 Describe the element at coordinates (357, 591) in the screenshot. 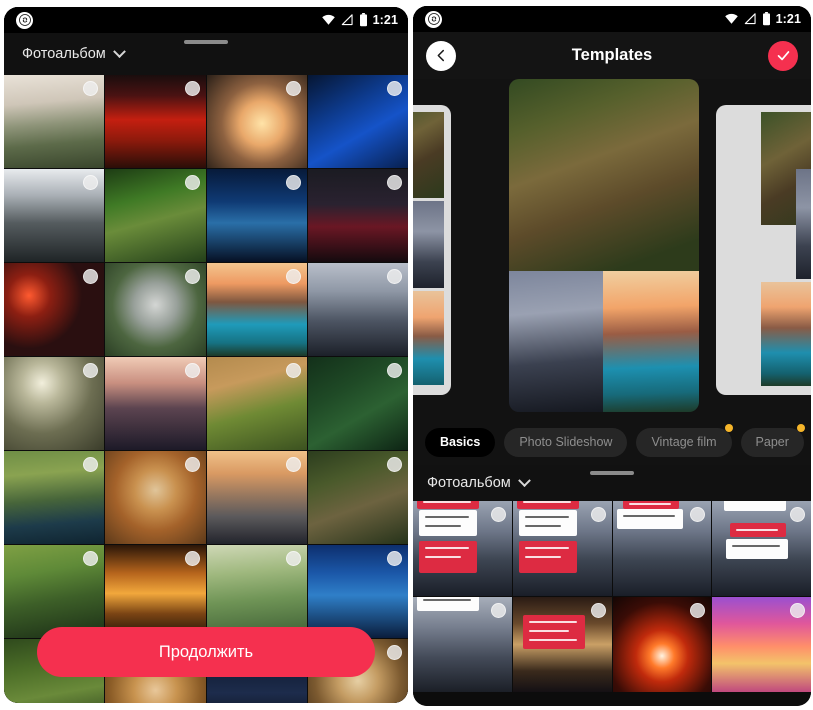

I see `photo-tile-blue-mountain-lake` at that location.